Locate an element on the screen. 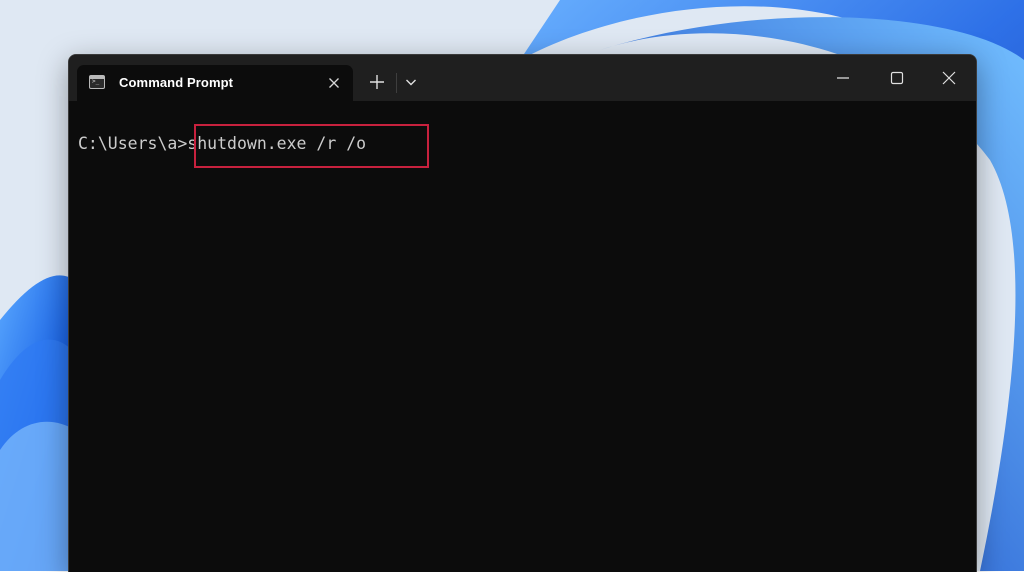 The image size is (1024, 572). tab-close-button is located at coordinates (334, 83).